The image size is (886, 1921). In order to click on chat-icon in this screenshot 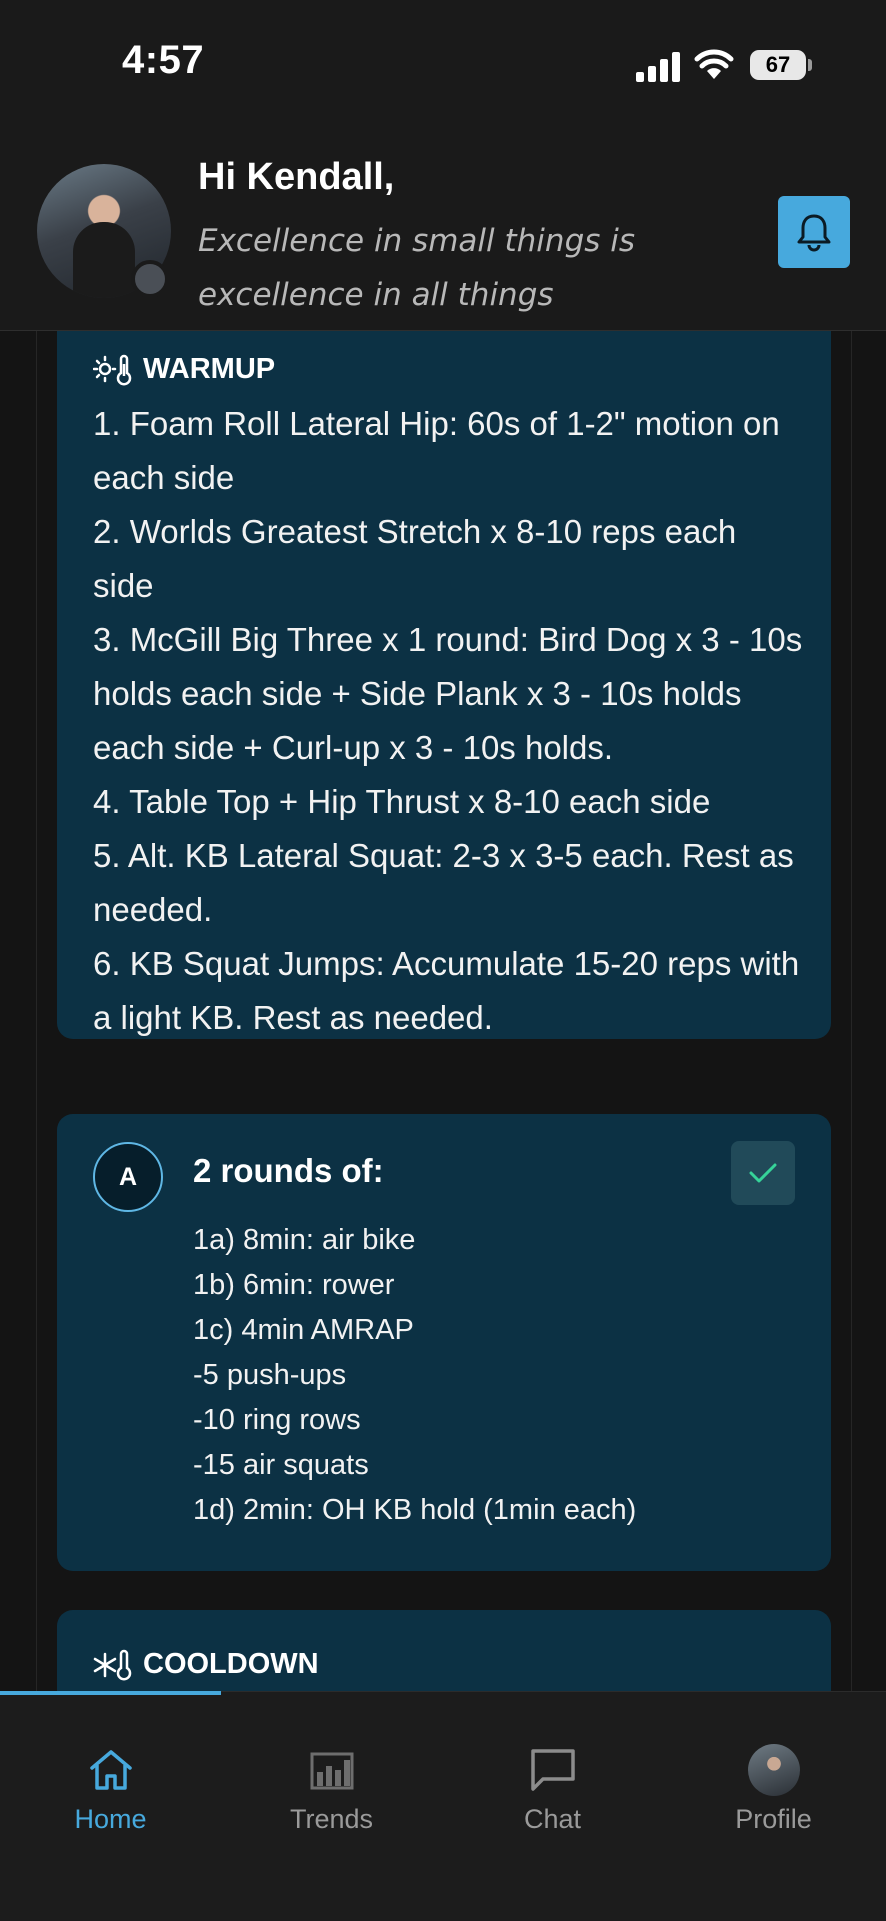, I will do `click(552, 1770)`.